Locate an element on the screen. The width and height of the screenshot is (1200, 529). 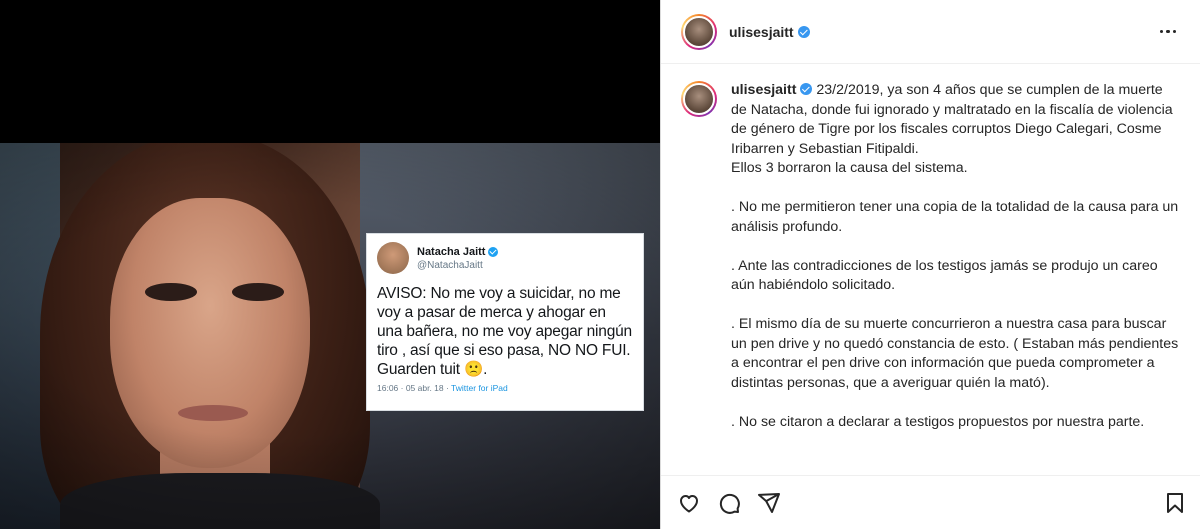
action-bar is located at coordinates (930, 502).